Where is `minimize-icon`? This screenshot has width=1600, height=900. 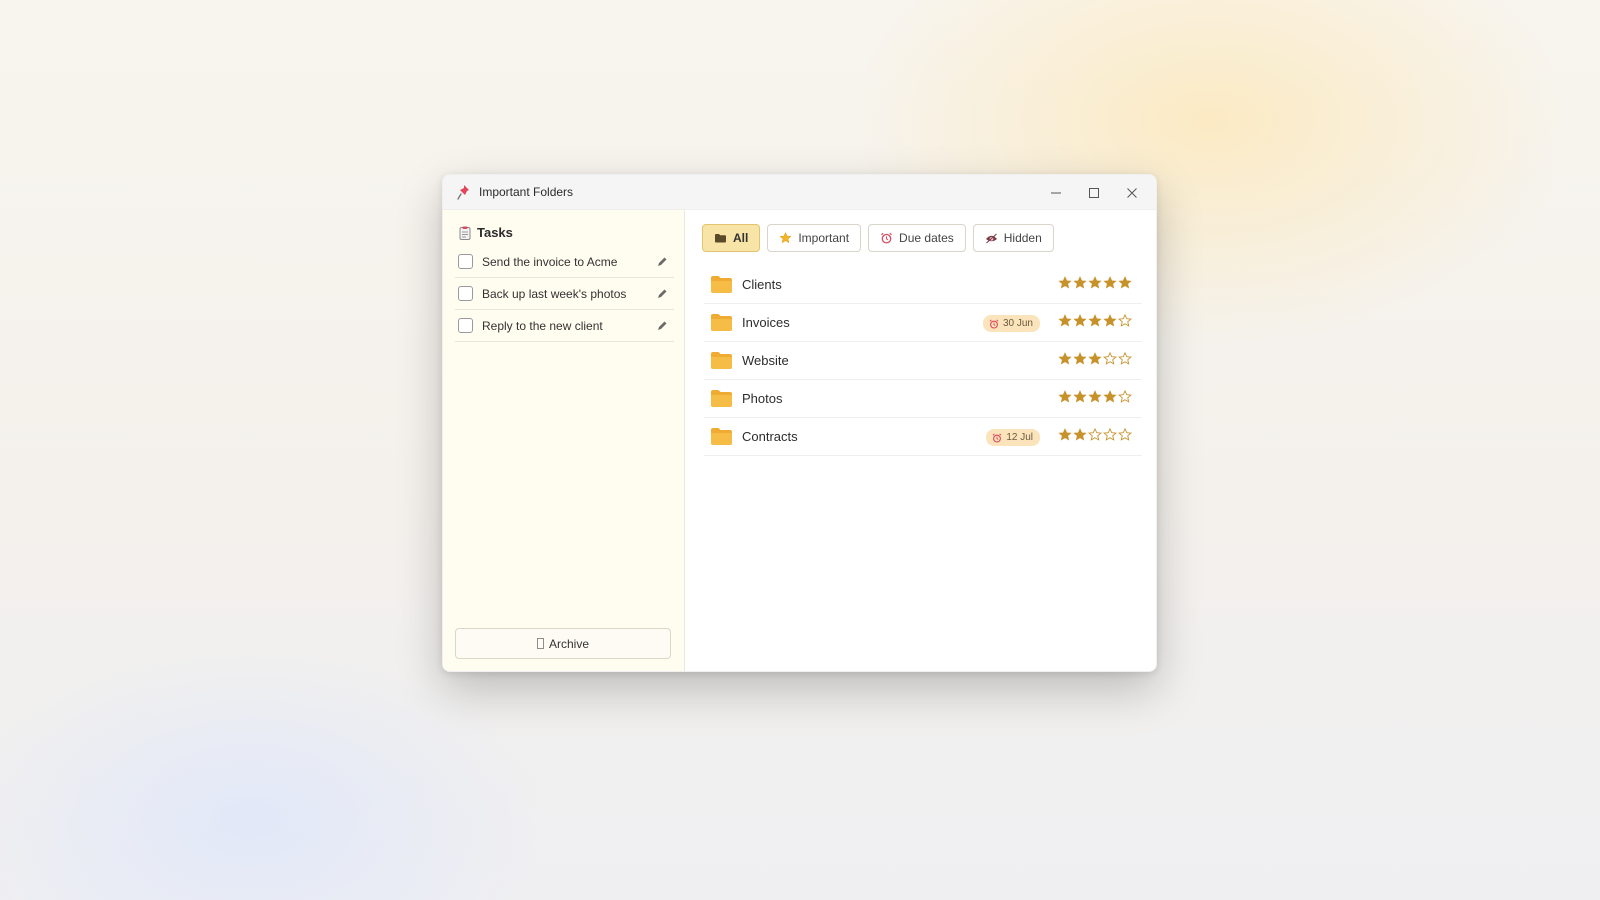 minimize-icon is located at coordinates (1056, 192).